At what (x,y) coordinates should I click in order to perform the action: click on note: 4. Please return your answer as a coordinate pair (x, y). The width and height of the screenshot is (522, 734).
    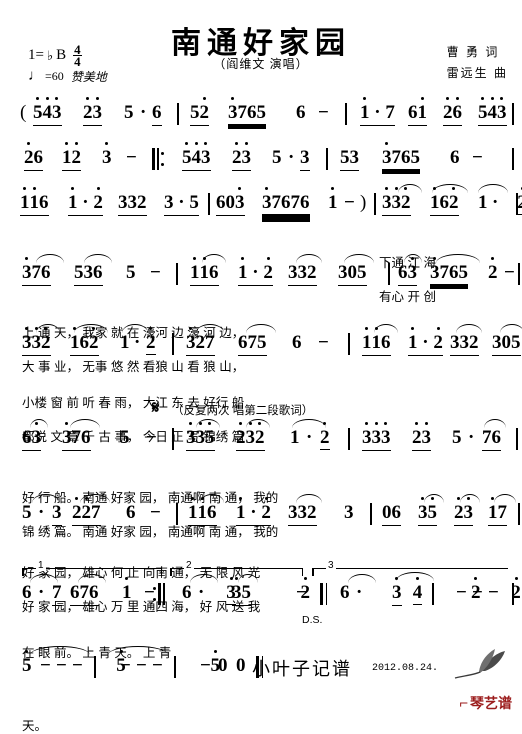
    Looking at the image, I should click on (47, 112).